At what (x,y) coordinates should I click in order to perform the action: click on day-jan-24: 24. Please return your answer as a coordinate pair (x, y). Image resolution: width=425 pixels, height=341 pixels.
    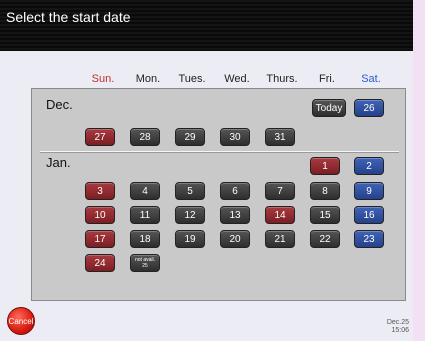
    Looking at the image, I should click on (100, 263).